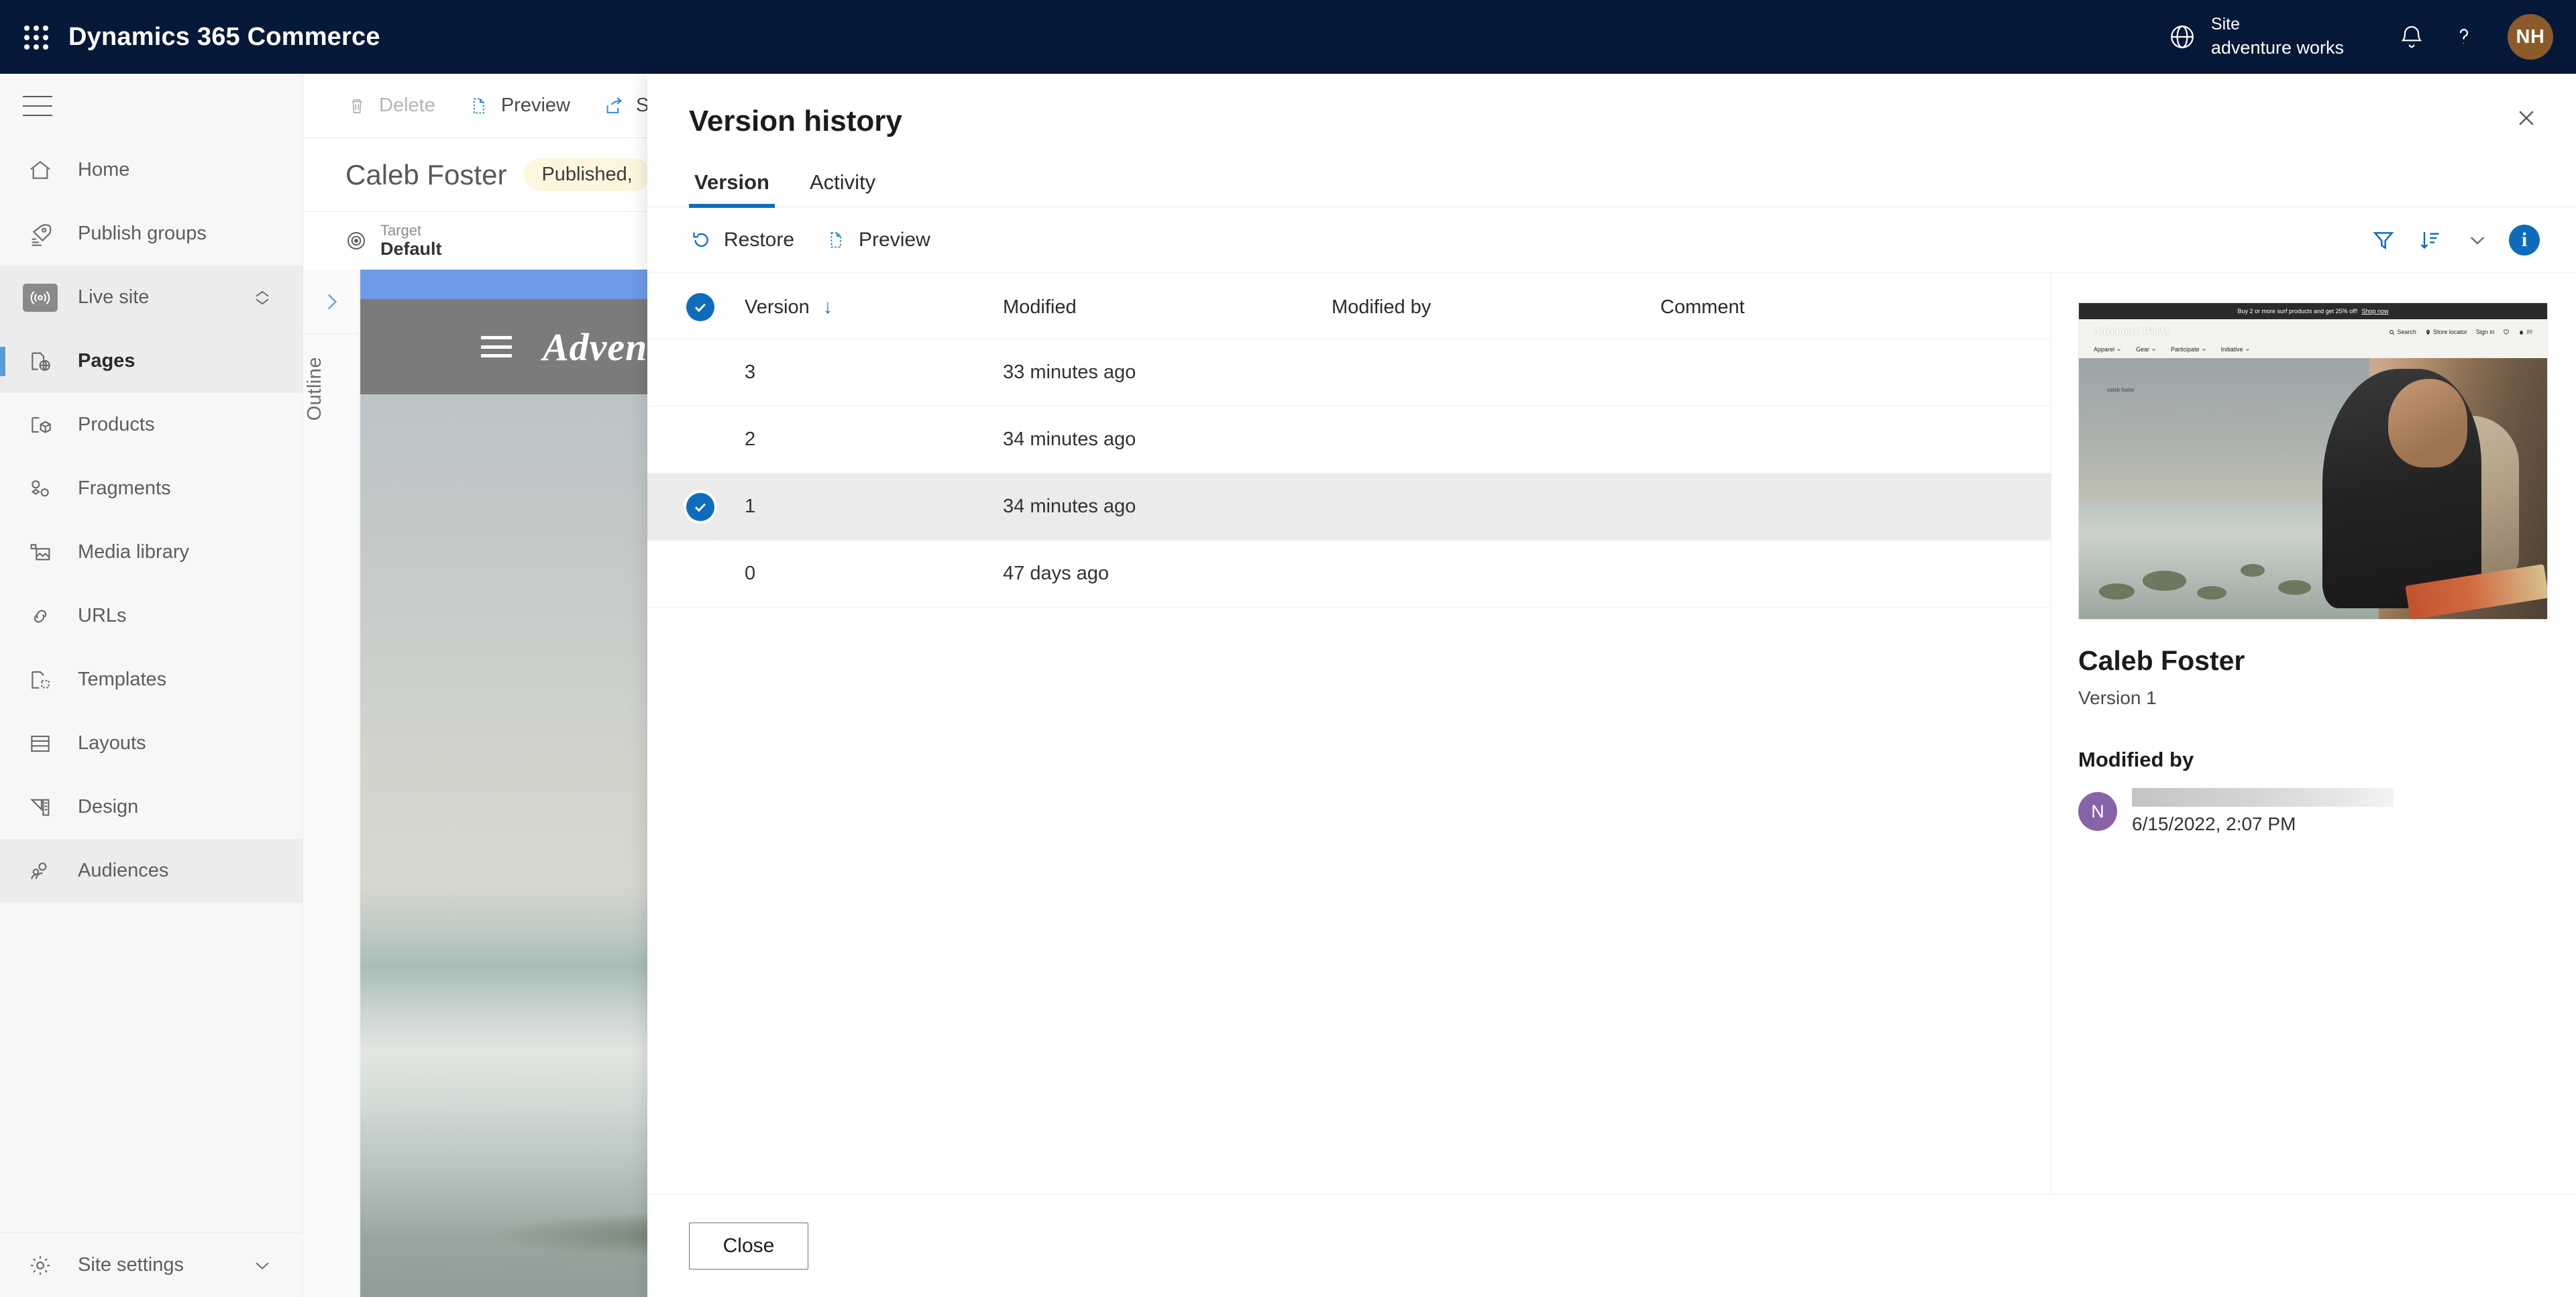 This screenshot has height=1297, width=2576. I want to click on thumbnail-search-link: Search, so click(2402, 332).